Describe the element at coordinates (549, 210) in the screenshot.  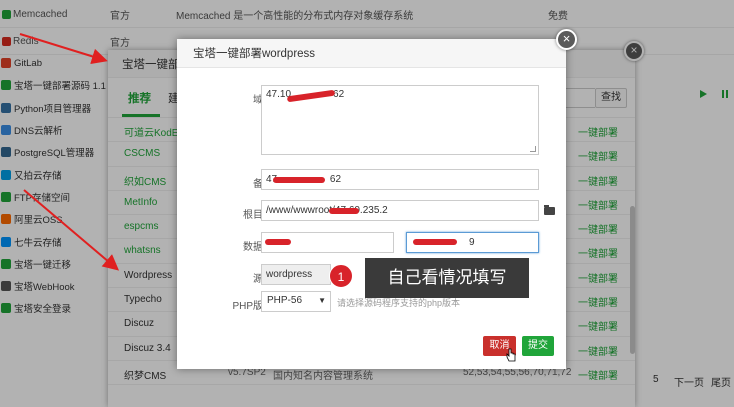
I see `folder-icon` at that location.